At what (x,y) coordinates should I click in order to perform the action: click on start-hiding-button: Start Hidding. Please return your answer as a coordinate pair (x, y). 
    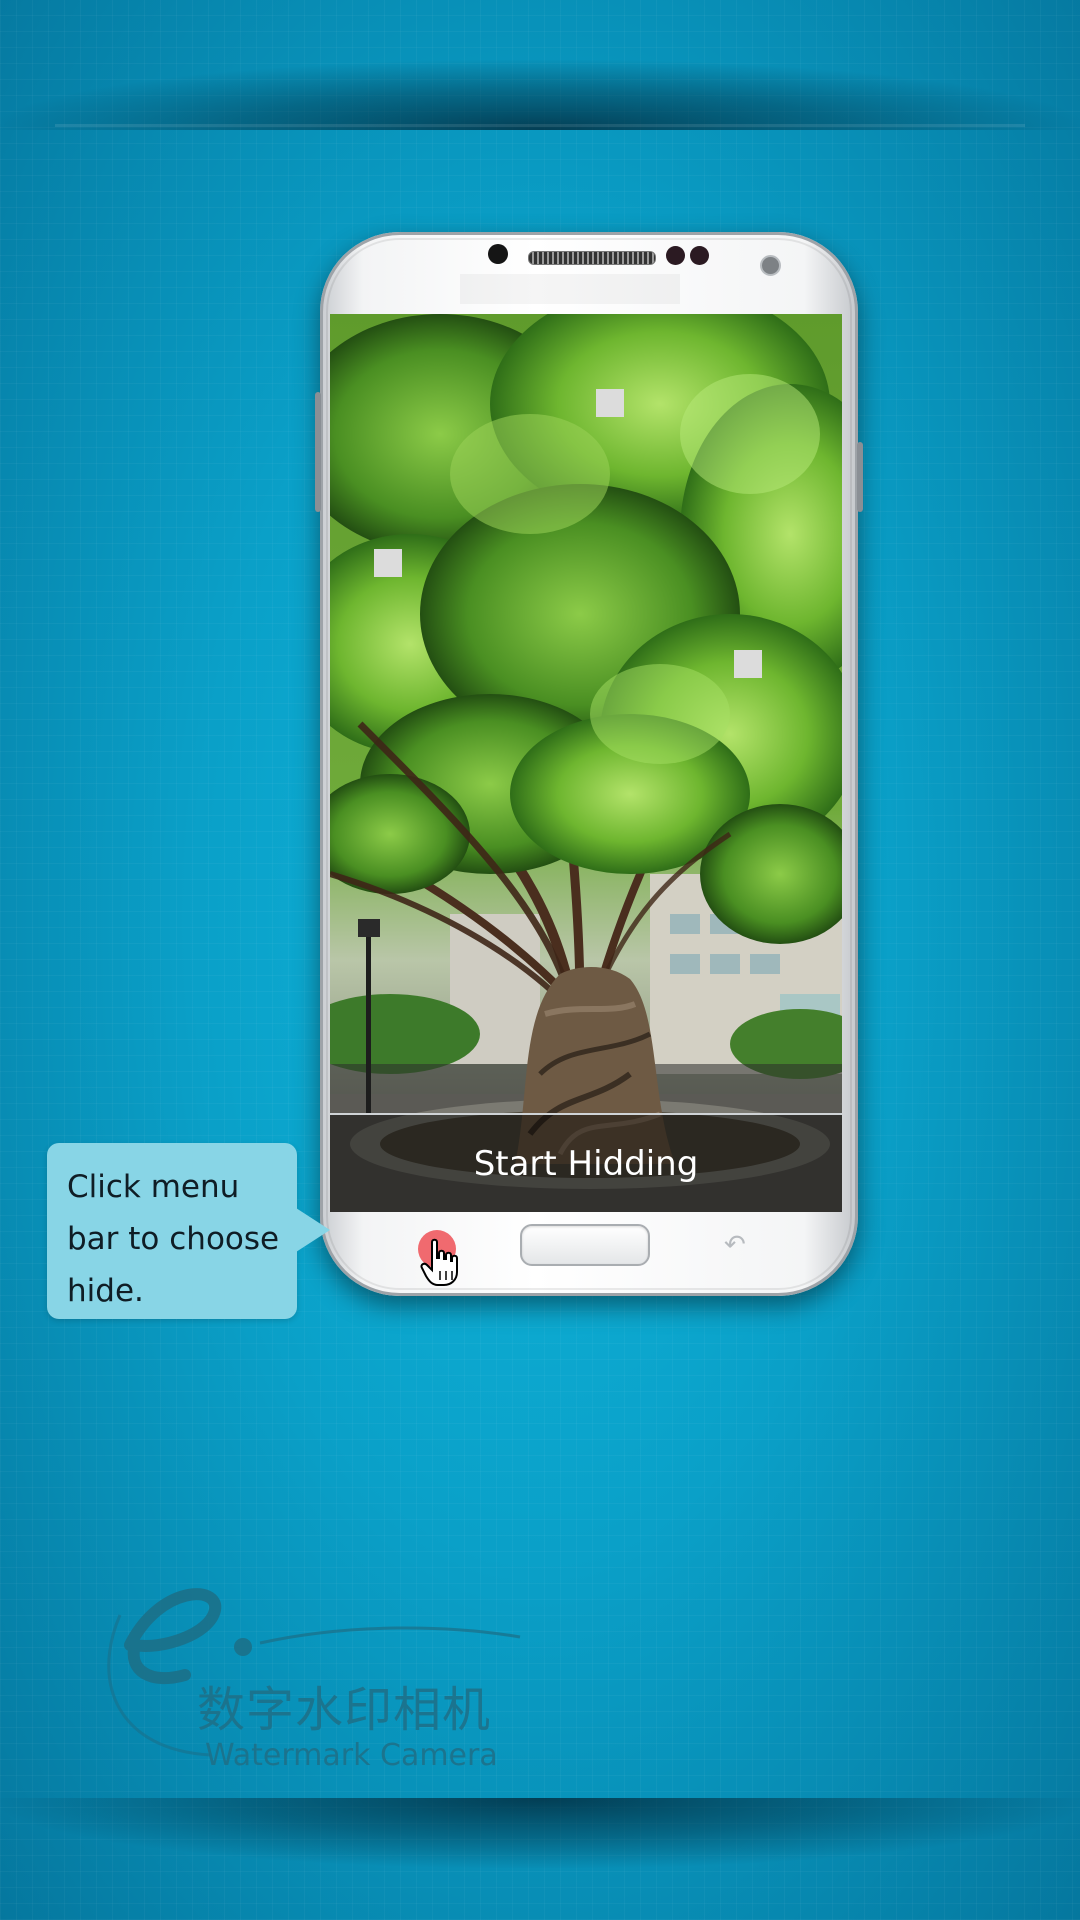
    Looking at the image, I should click on (586, 1162).